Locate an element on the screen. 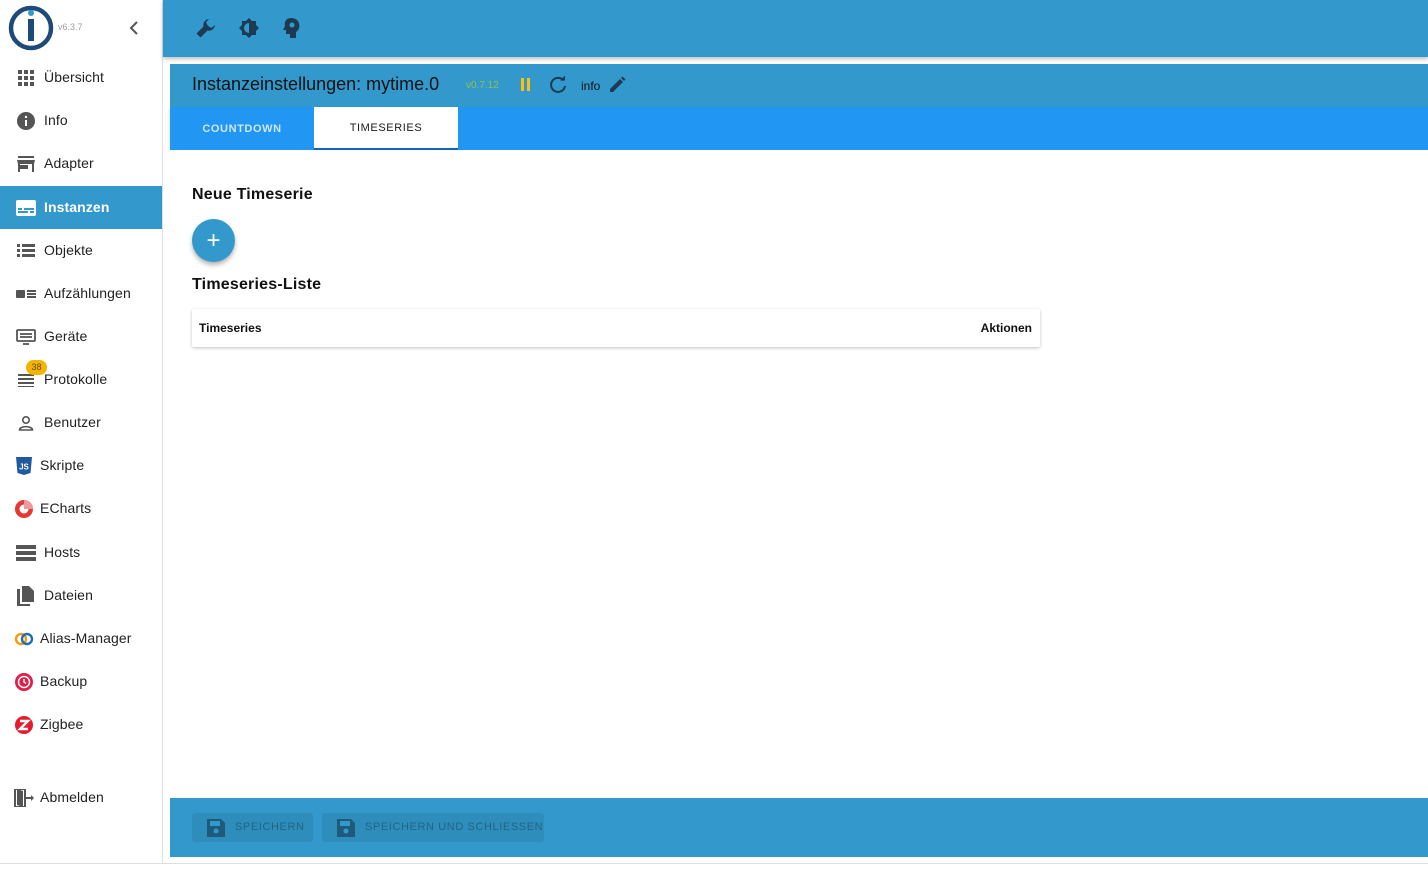 The height and width of the screenshot is (873, 1428). backup-icon is located at coordinates (24, 682).